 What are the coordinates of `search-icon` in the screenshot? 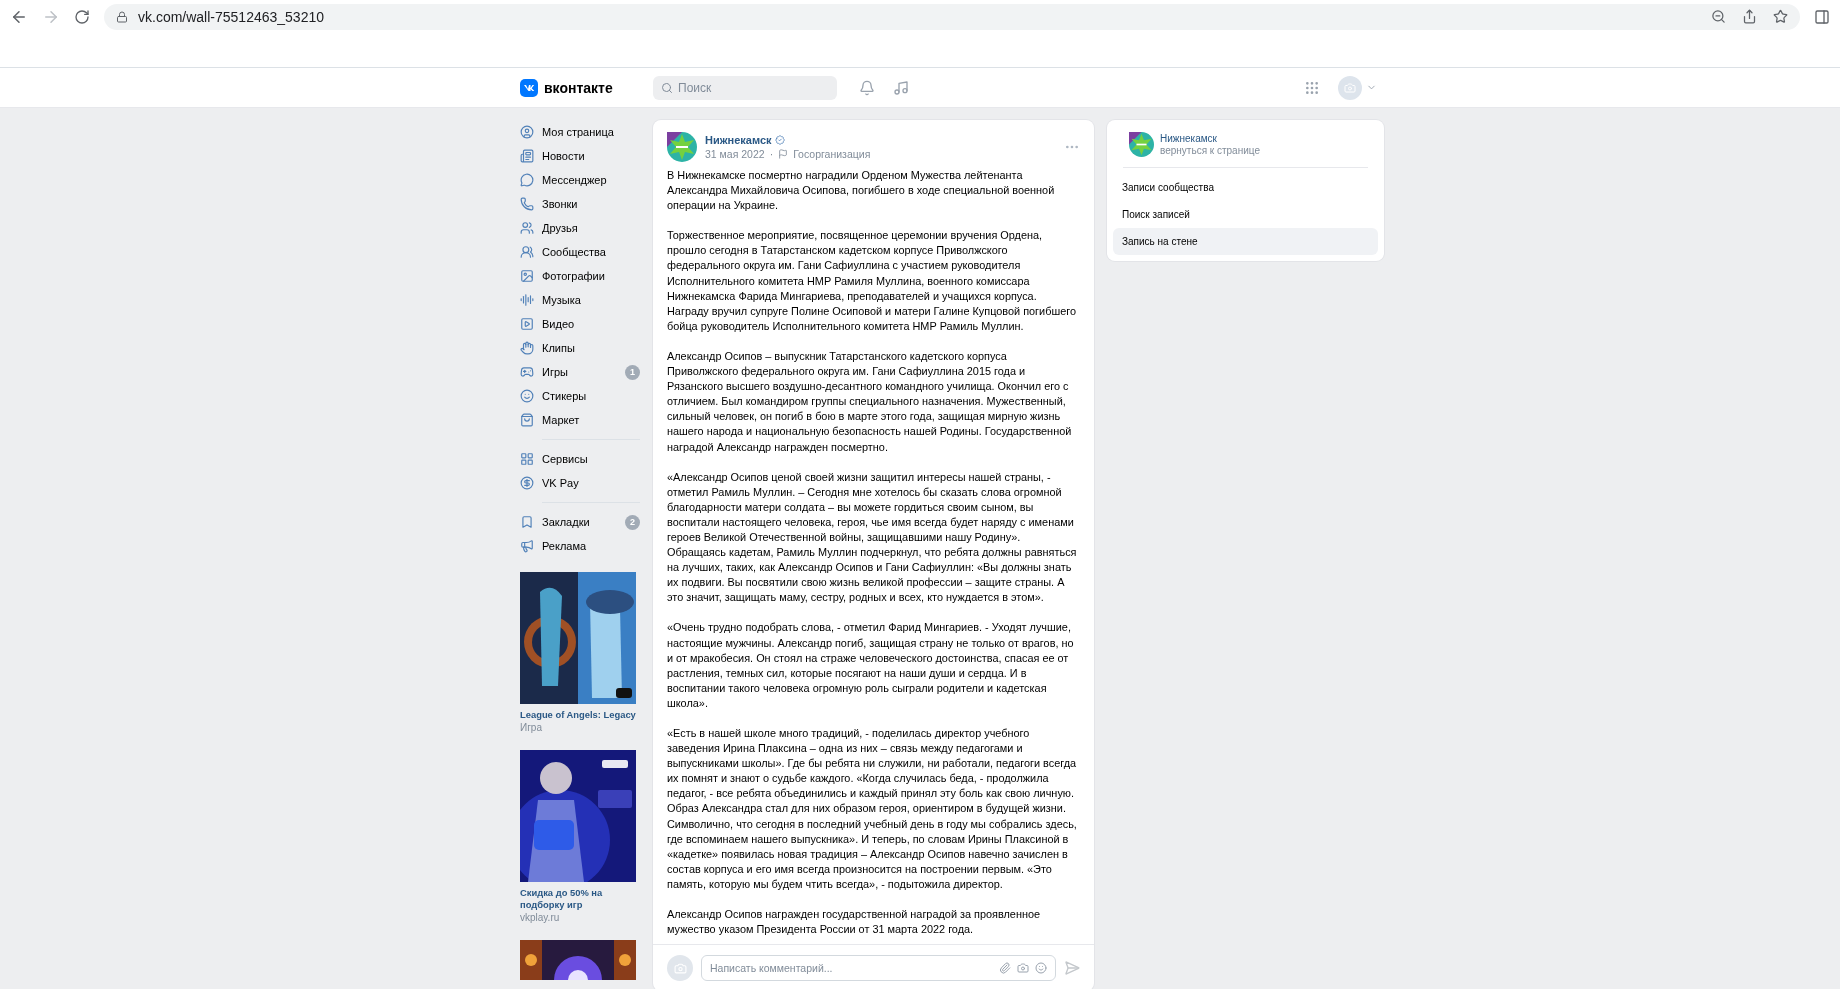 It's located at (667, 87).